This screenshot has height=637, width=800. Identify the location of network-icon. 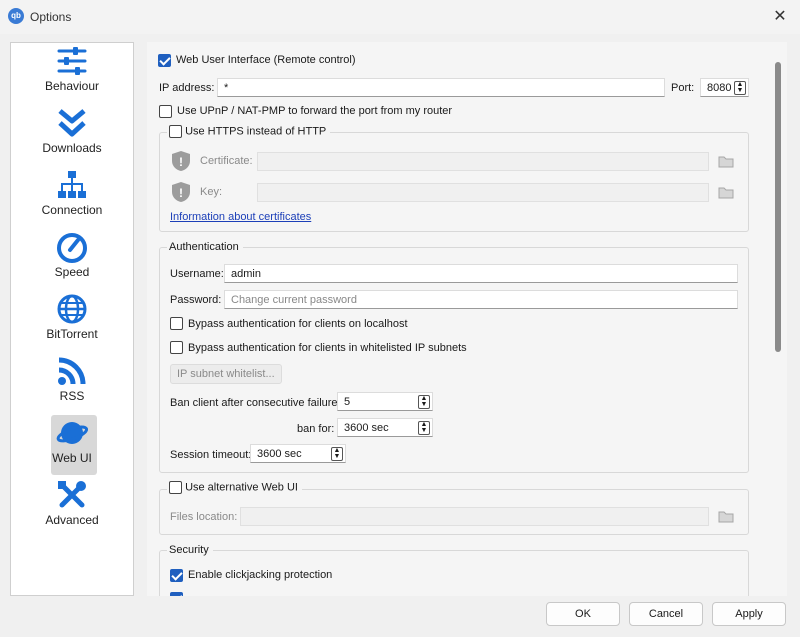
(72, 184).